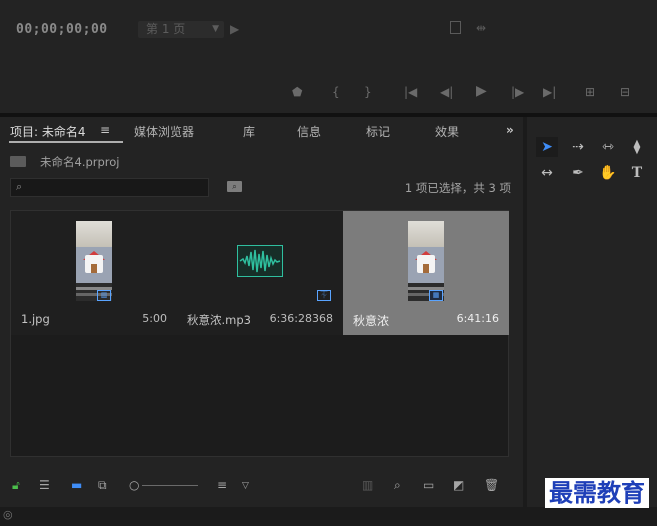  I want to click on tab-markers: 标记, so click(378, 131).